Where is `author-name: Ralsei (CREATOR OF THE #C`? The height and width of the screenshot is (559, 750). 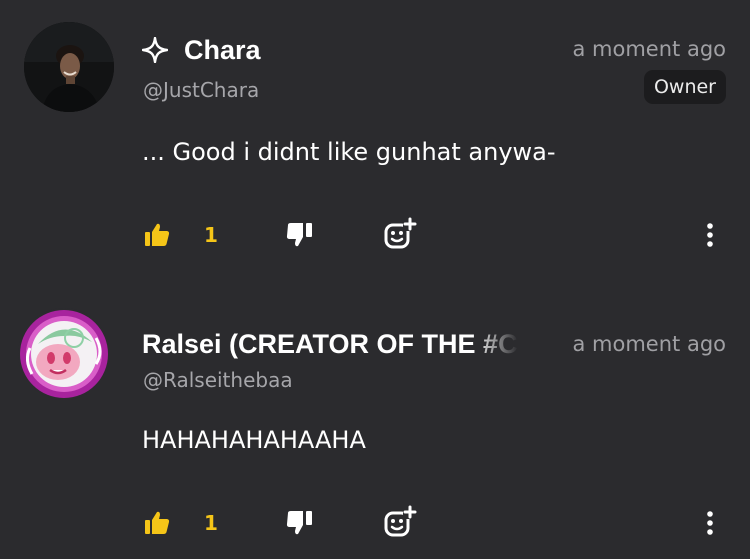
author-name: Ralsei (CREATOR OF THE #C is located at coordinates (330, 344).